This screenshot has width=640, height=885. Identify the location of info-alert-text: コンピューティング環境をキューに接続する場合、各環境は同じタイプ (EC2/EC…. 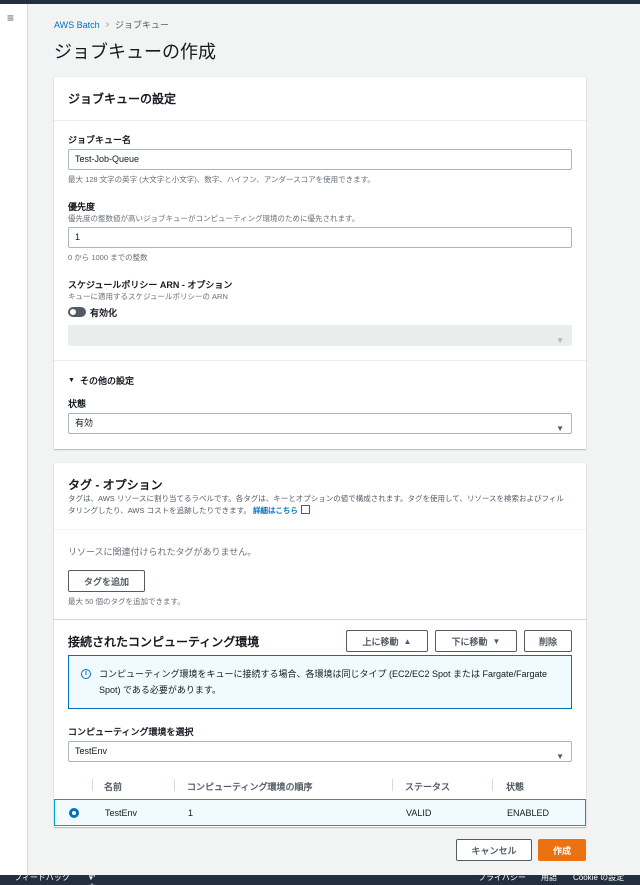
(323, 682).